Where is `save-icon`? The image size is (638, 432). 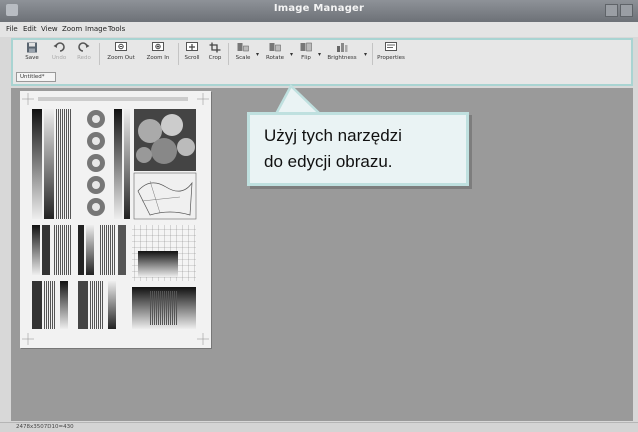 save-icon is located at coordinates (32, 47).